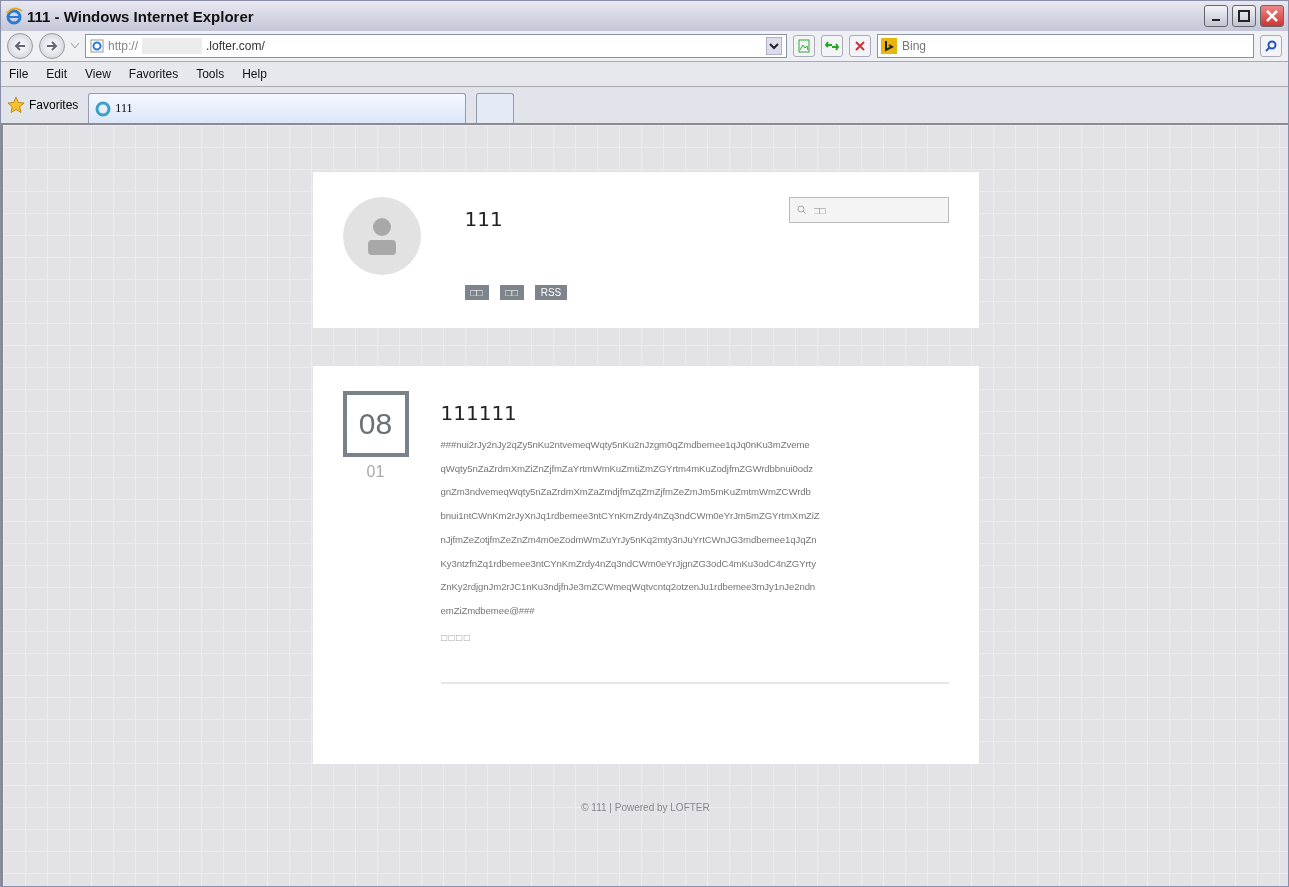 The height and width of the screenshot is (887, 1289). I want to click on menu-item: View, so click(98, 74).